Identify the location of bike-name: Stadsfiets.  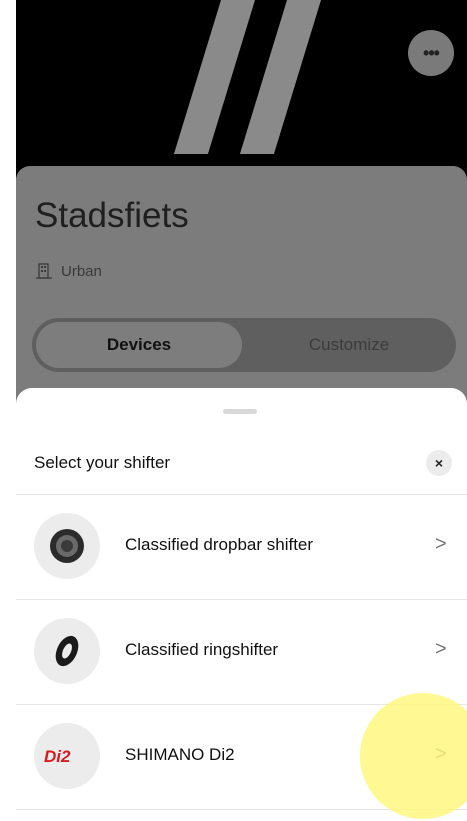
(112, 215).